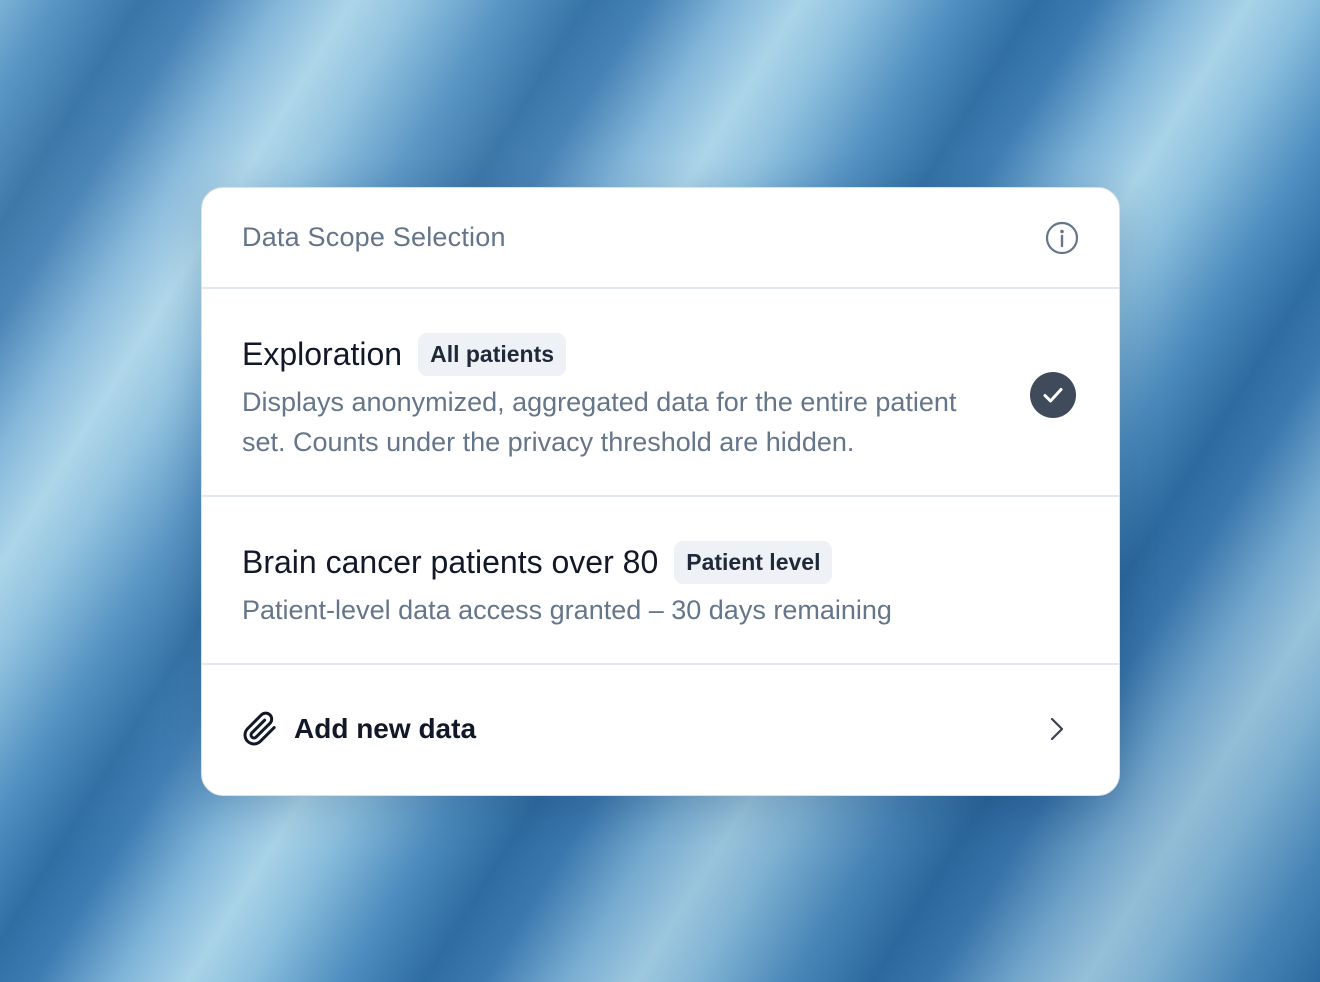  Describe the element at coordinates (374, 237) in the screenshot. I see `card-title: Data Scope Selection` at that location.